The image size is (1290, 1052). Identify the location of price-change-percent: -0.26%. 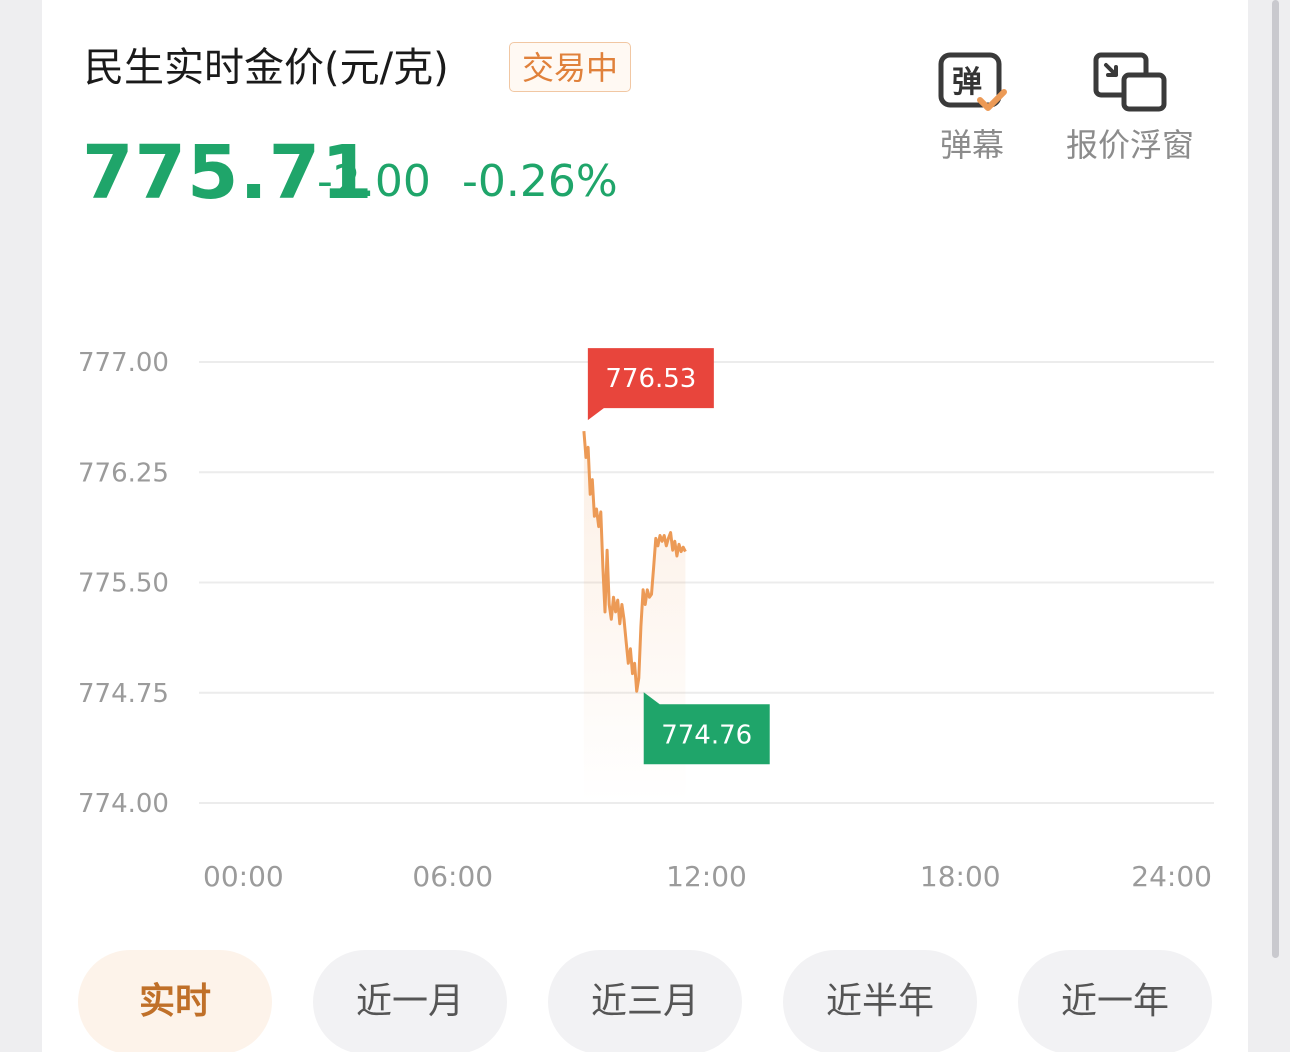
(540, 181).